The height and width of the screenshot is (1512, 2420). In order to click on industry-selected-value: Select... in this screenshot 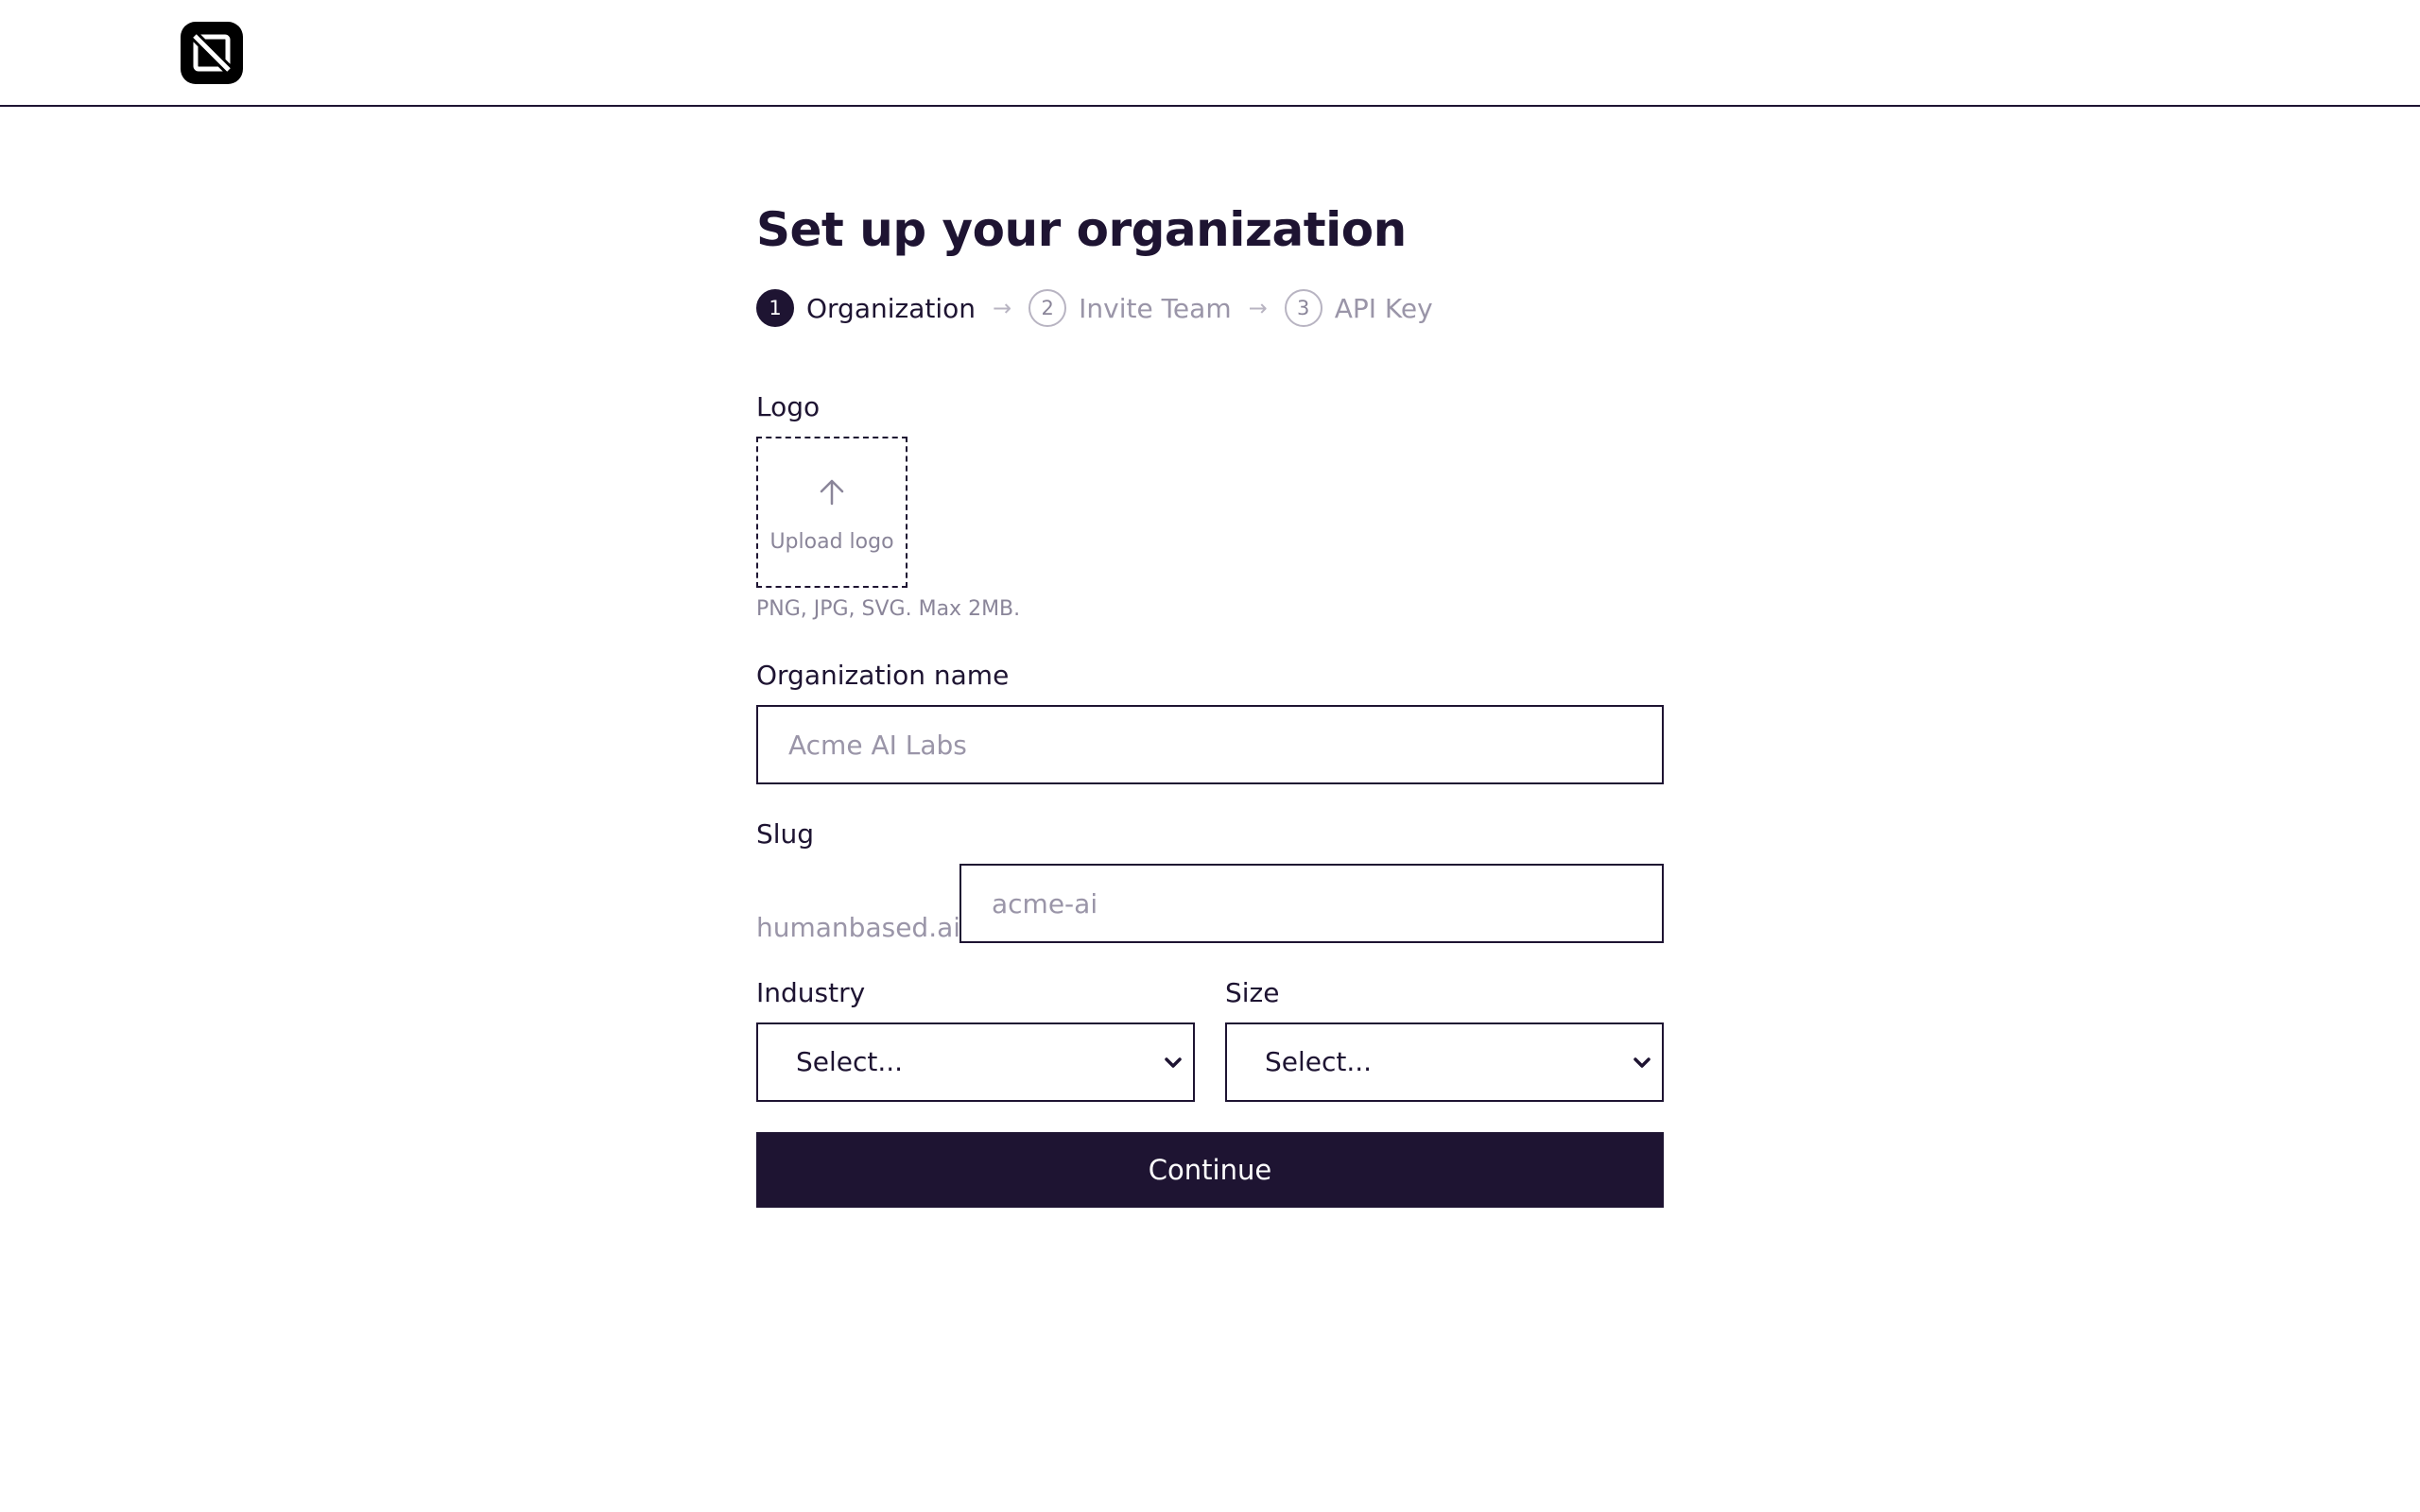, I will do `click(850, 1061)`.